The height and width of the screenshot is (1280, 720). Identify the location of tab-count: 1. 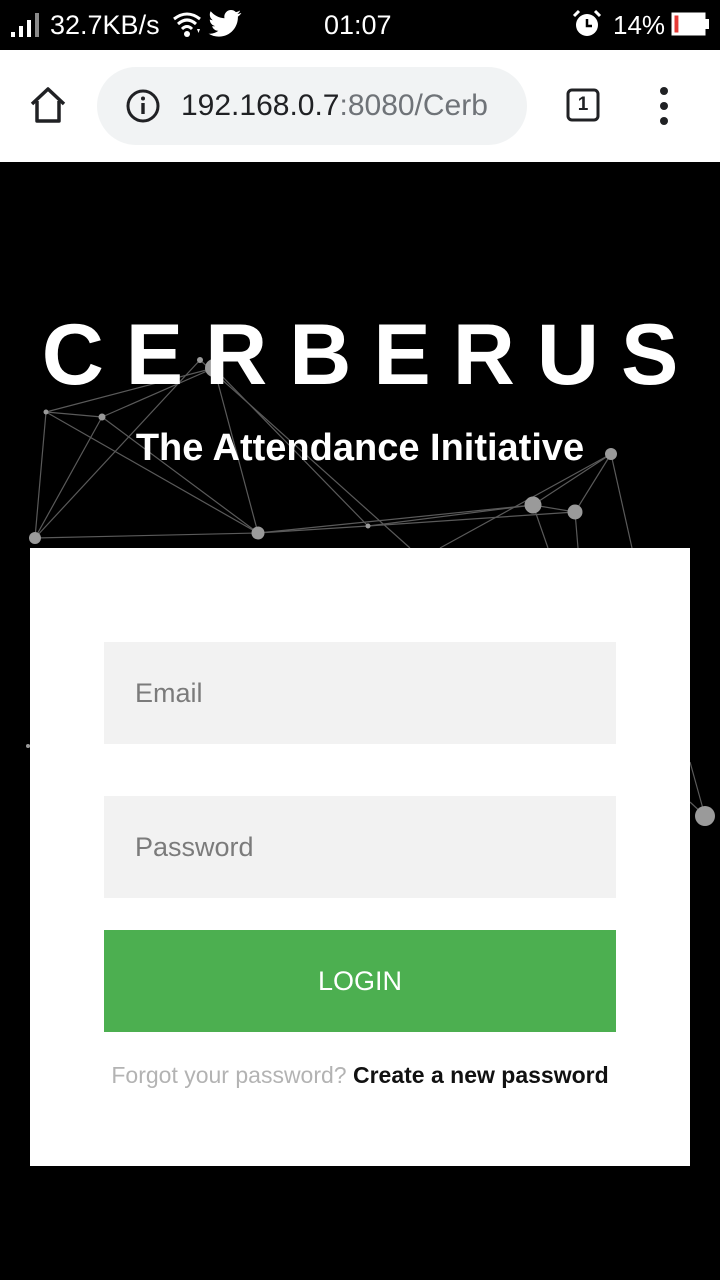
(583, 104).